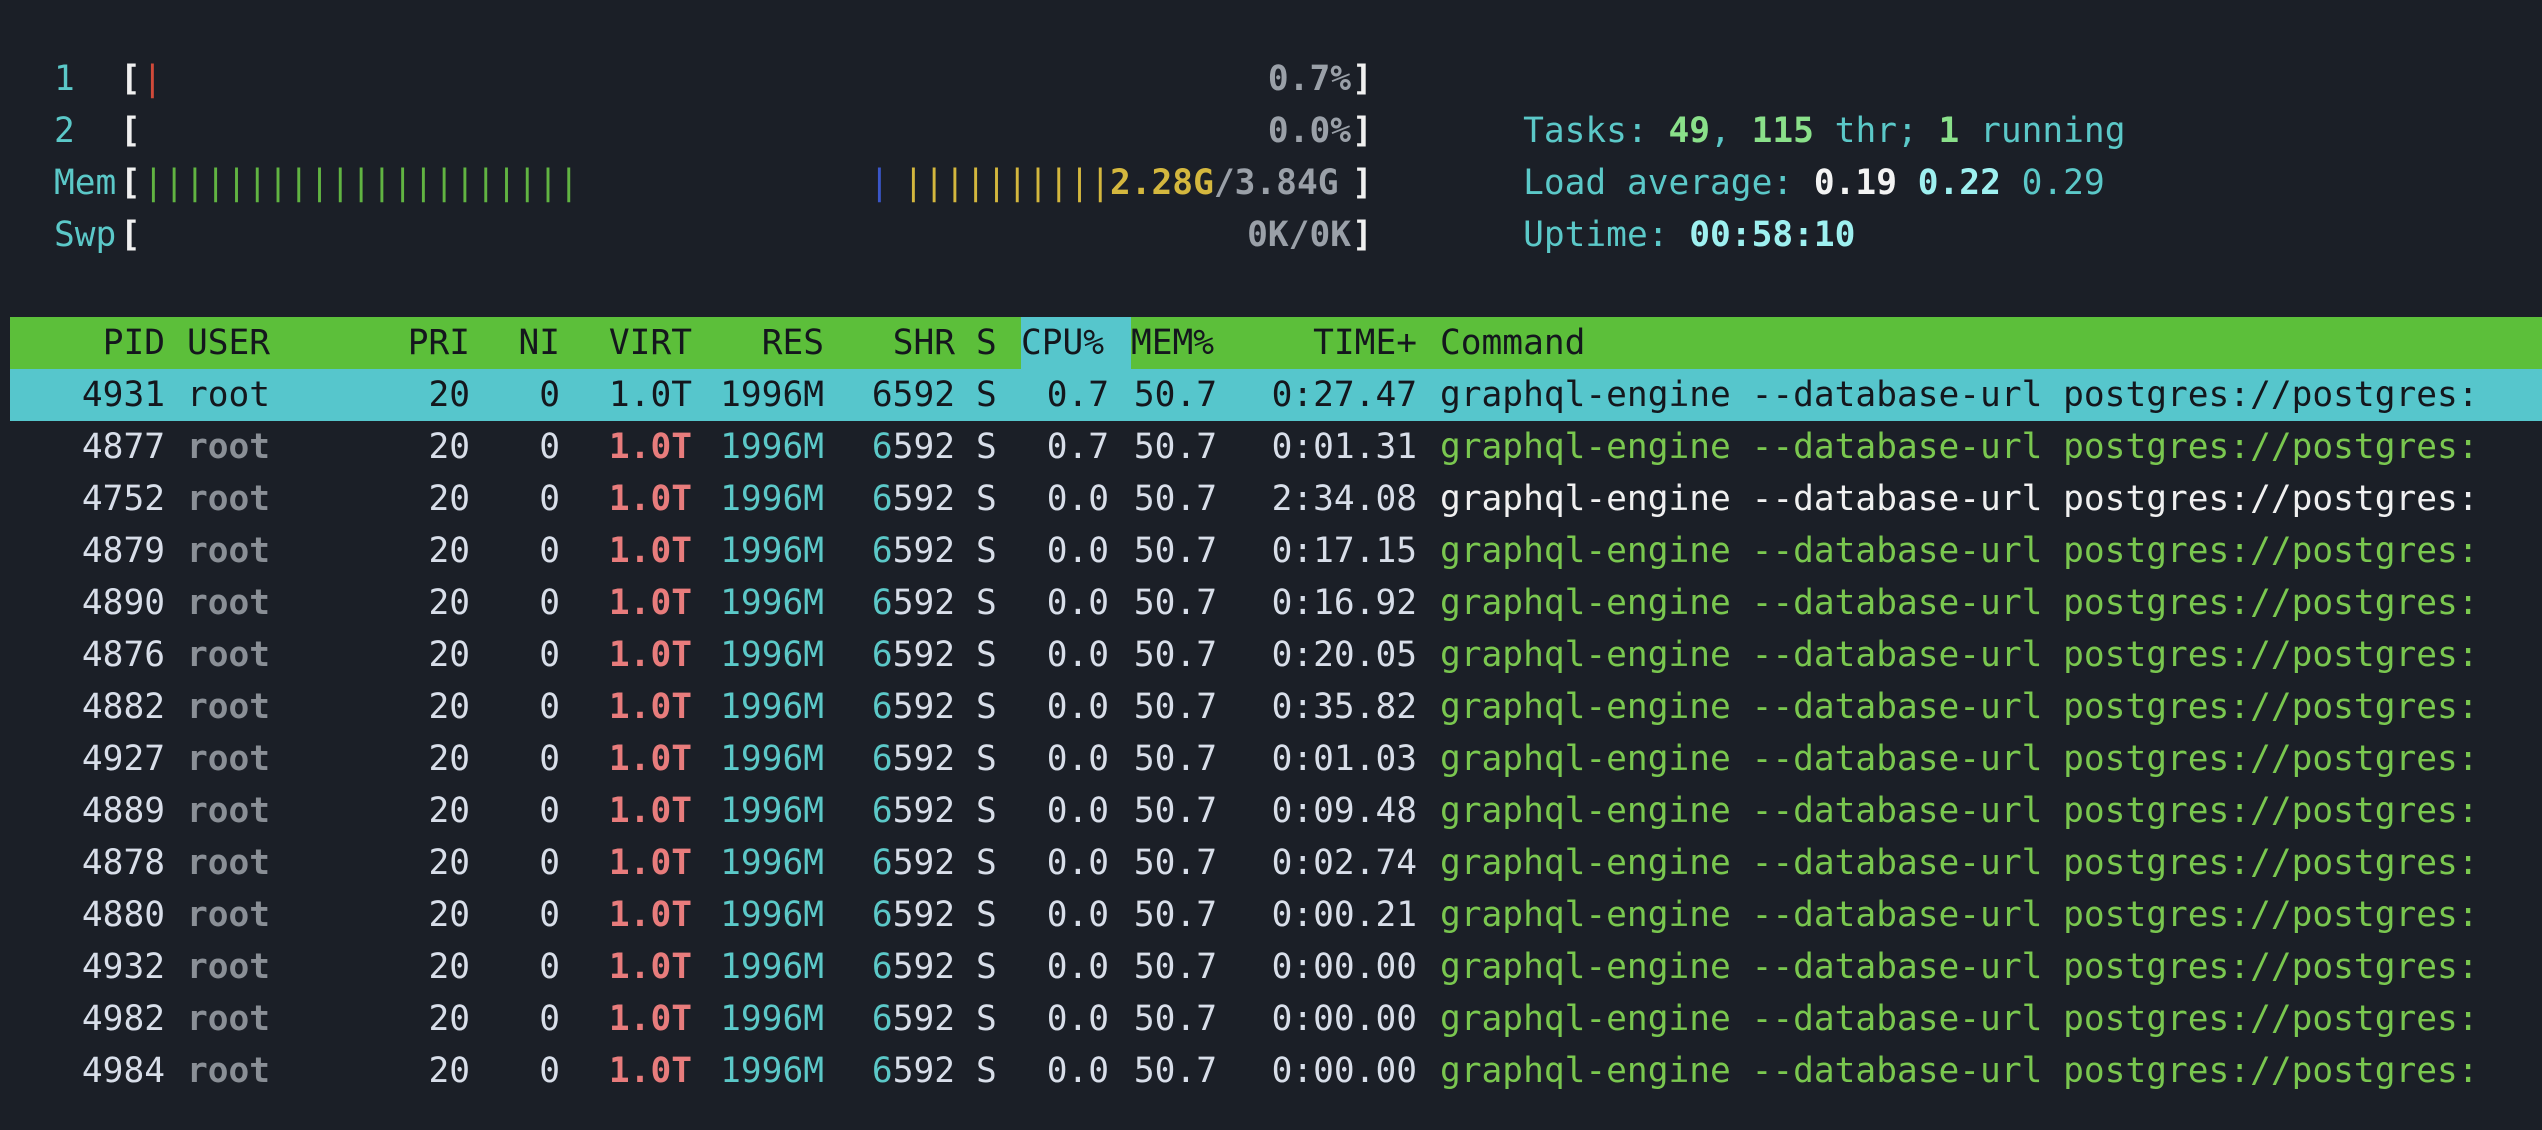 The image size is (2542, 1130). Describe the element at coordinates (1062, 343) in the screenshot. I see `col-cpu: CPU%` at that location.